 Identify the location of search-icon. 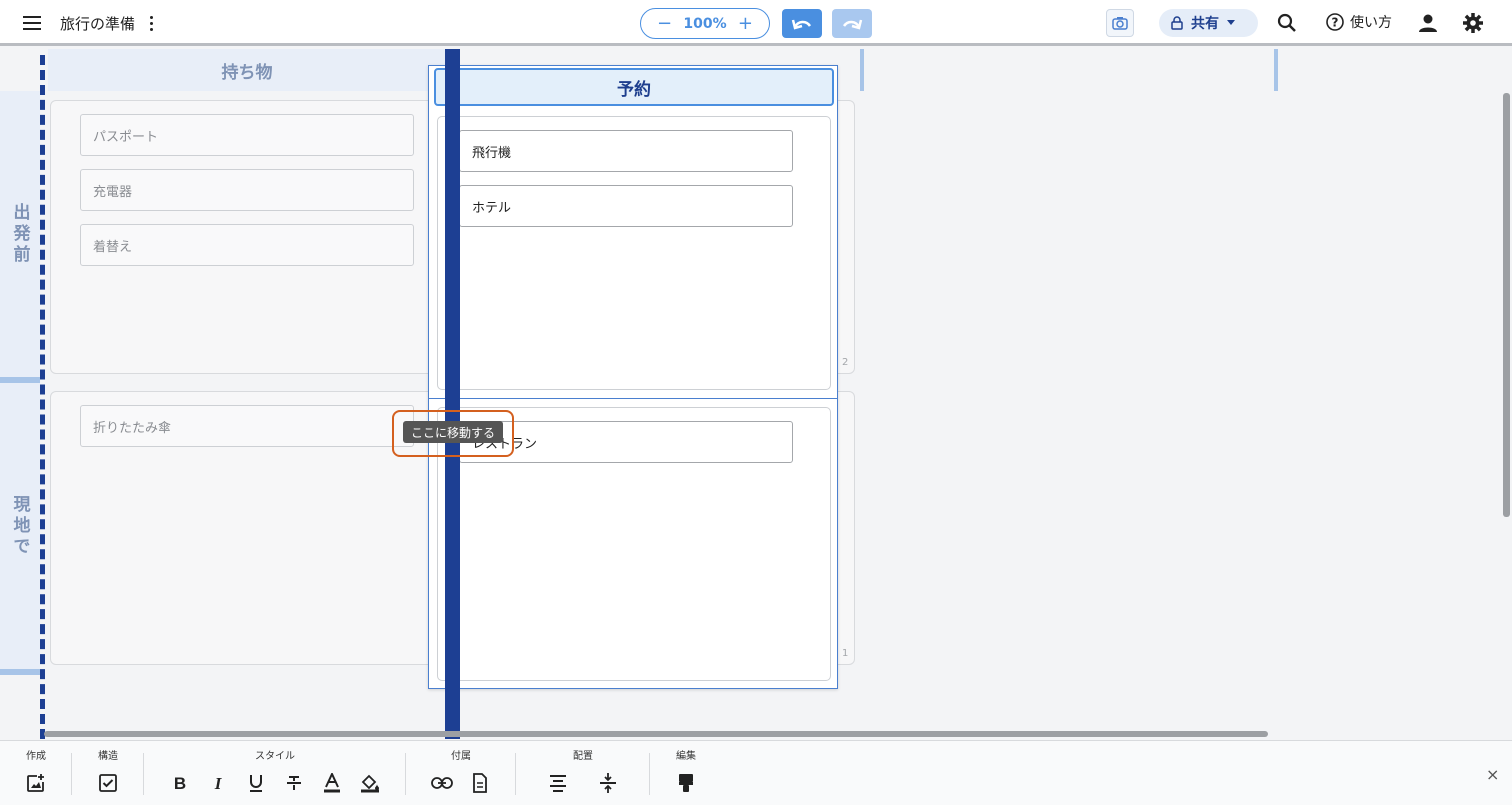
(1286, 22).